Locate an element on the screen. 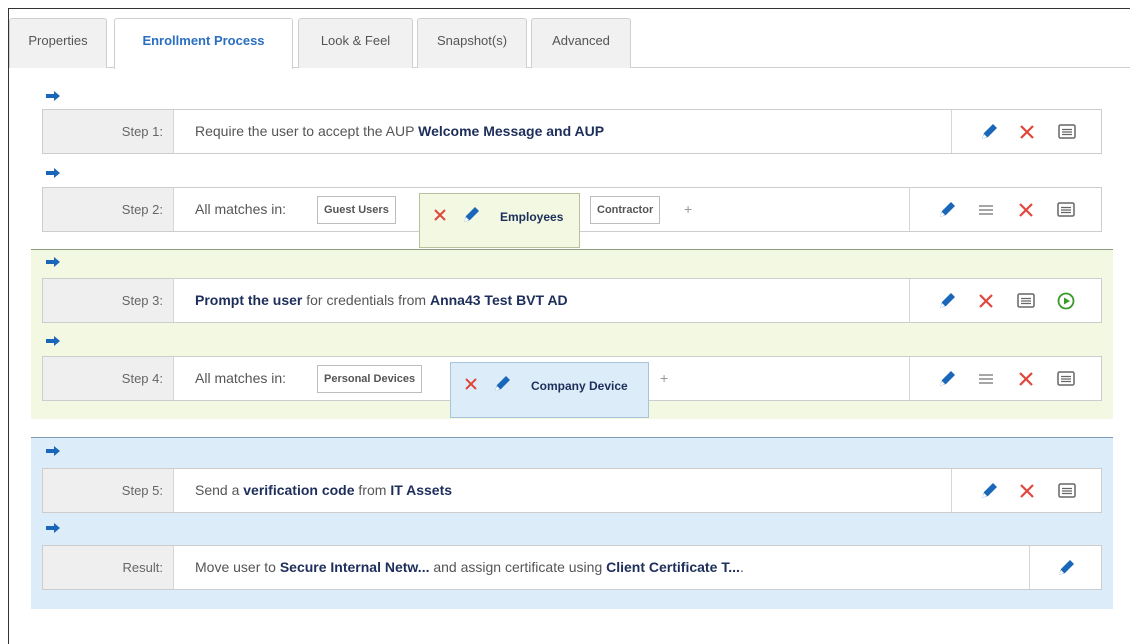 This screenshot has height=644, width=1130. step-label: Step 1: is located at coordinates (108, 131).